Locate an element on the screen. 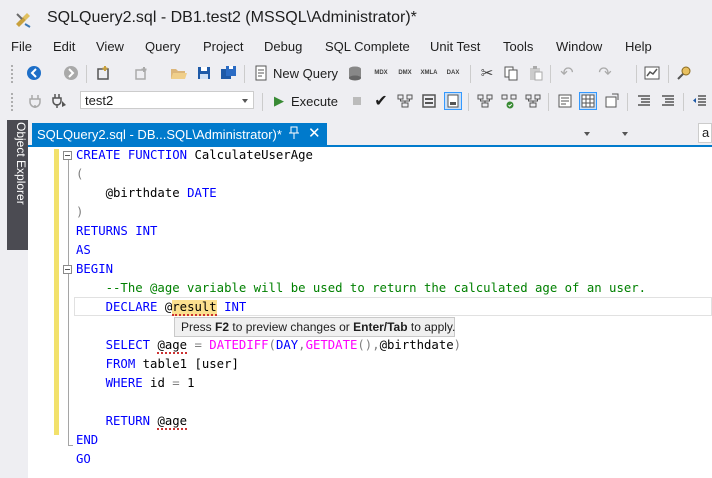  change-connection-icon is located at coordinates (59, 101).